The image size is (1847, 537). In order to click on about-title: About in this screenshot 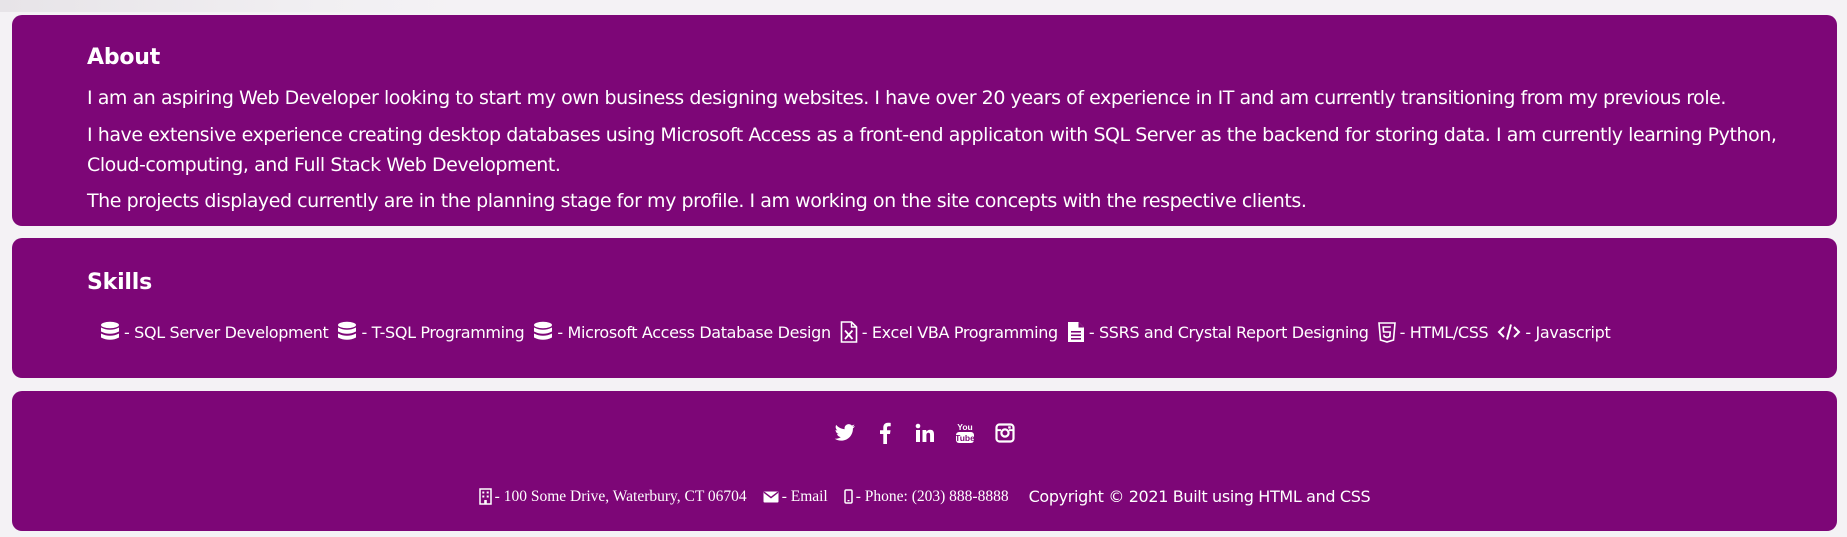, I will do `click(124, 57)`.